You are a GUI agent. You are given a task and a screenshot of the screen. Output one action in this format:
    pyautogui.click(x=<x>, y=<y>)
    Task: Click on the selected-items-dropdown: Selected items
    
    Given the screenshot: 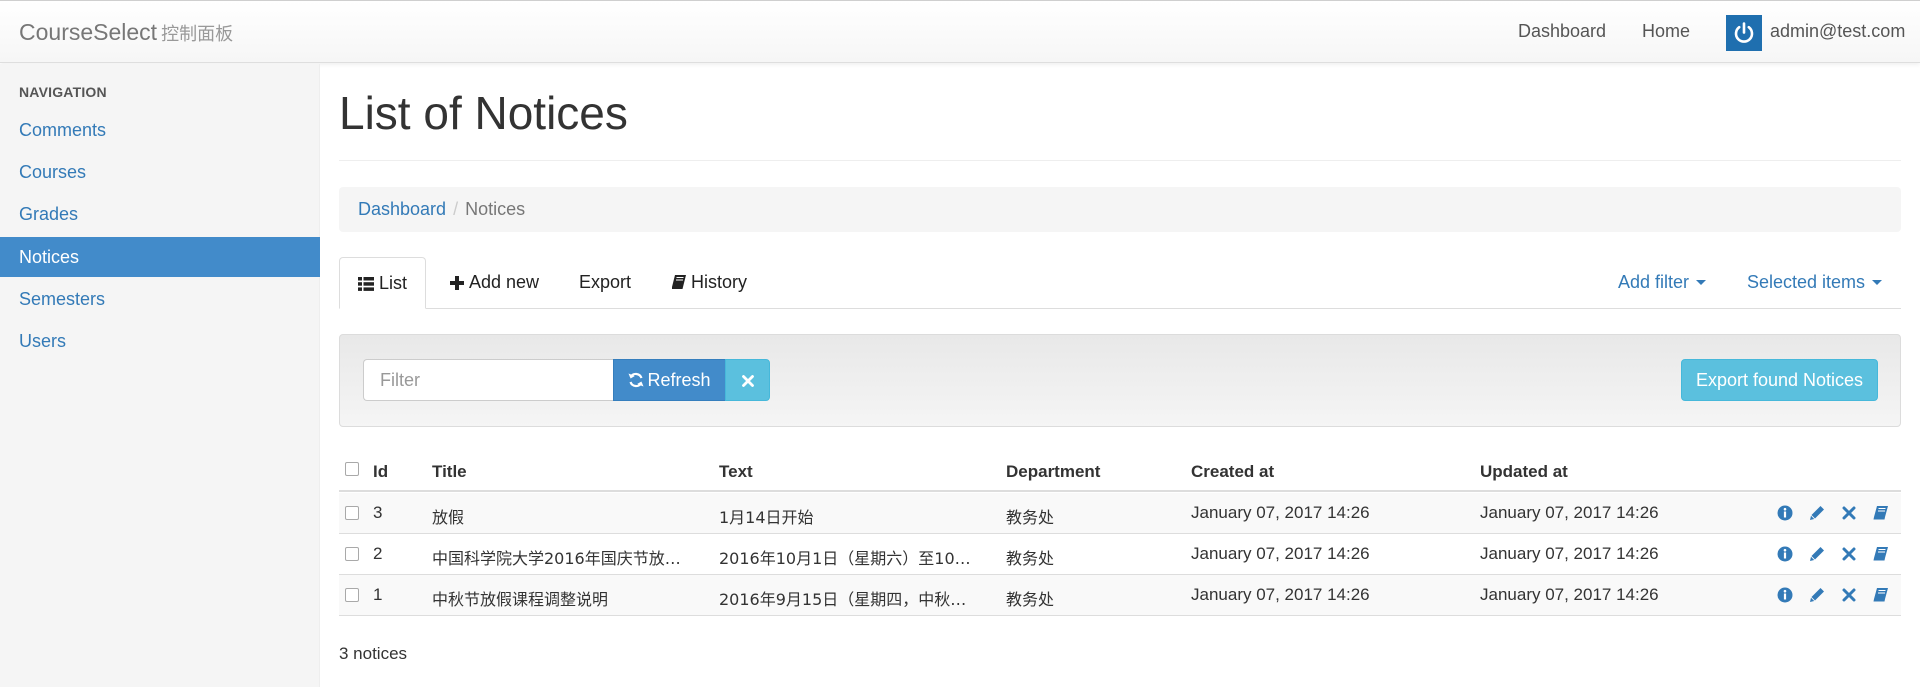 What is the action you would take?
    pyautogui.click(x=1815, y=282)
    